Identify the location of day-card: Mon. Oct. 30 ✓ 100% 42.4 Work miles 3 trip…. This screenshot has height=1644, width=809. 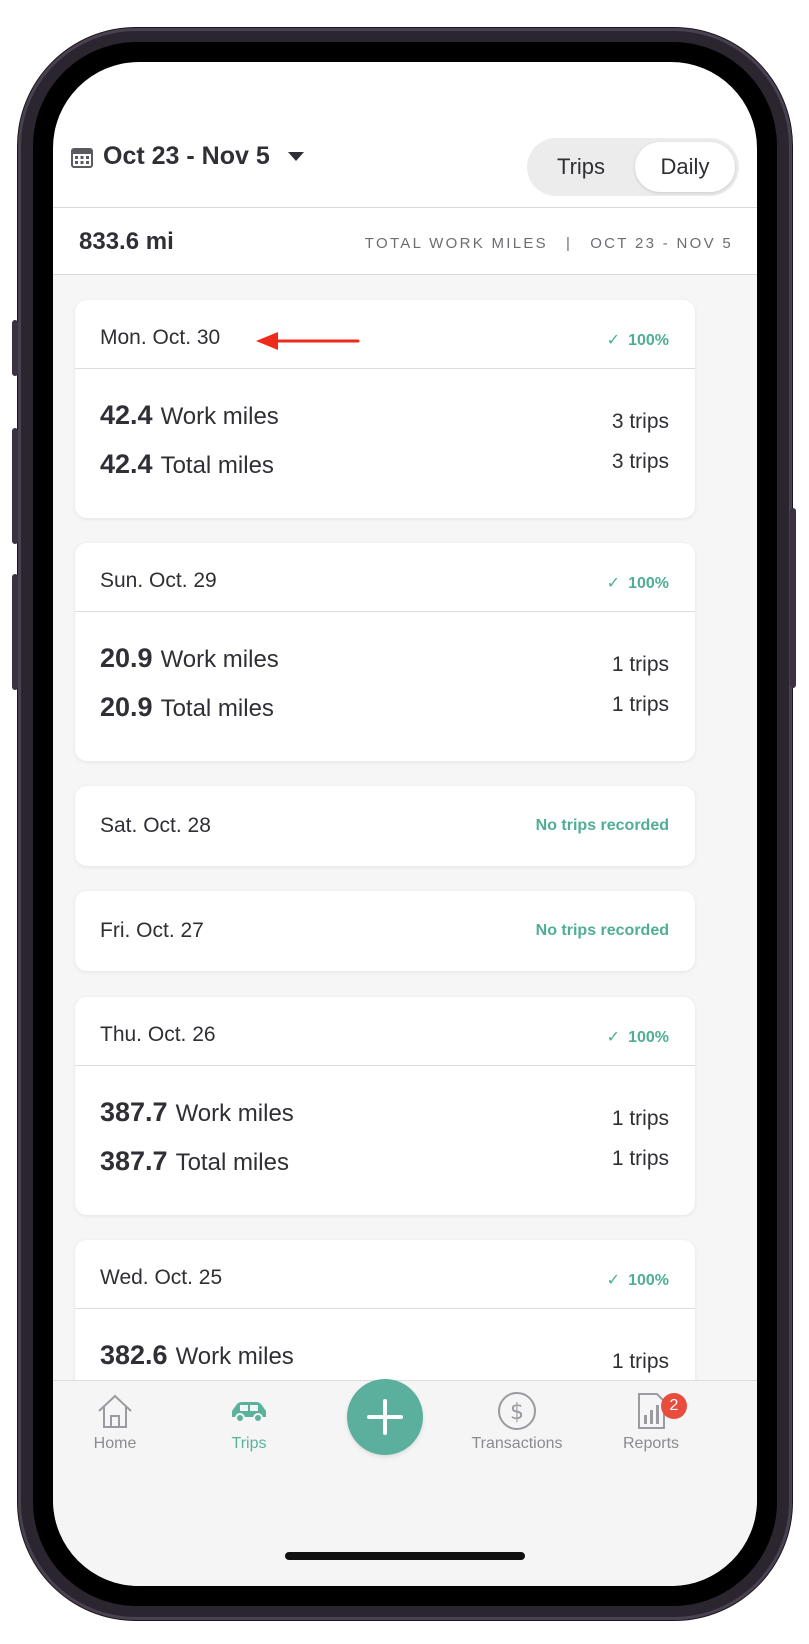
(385, 409).